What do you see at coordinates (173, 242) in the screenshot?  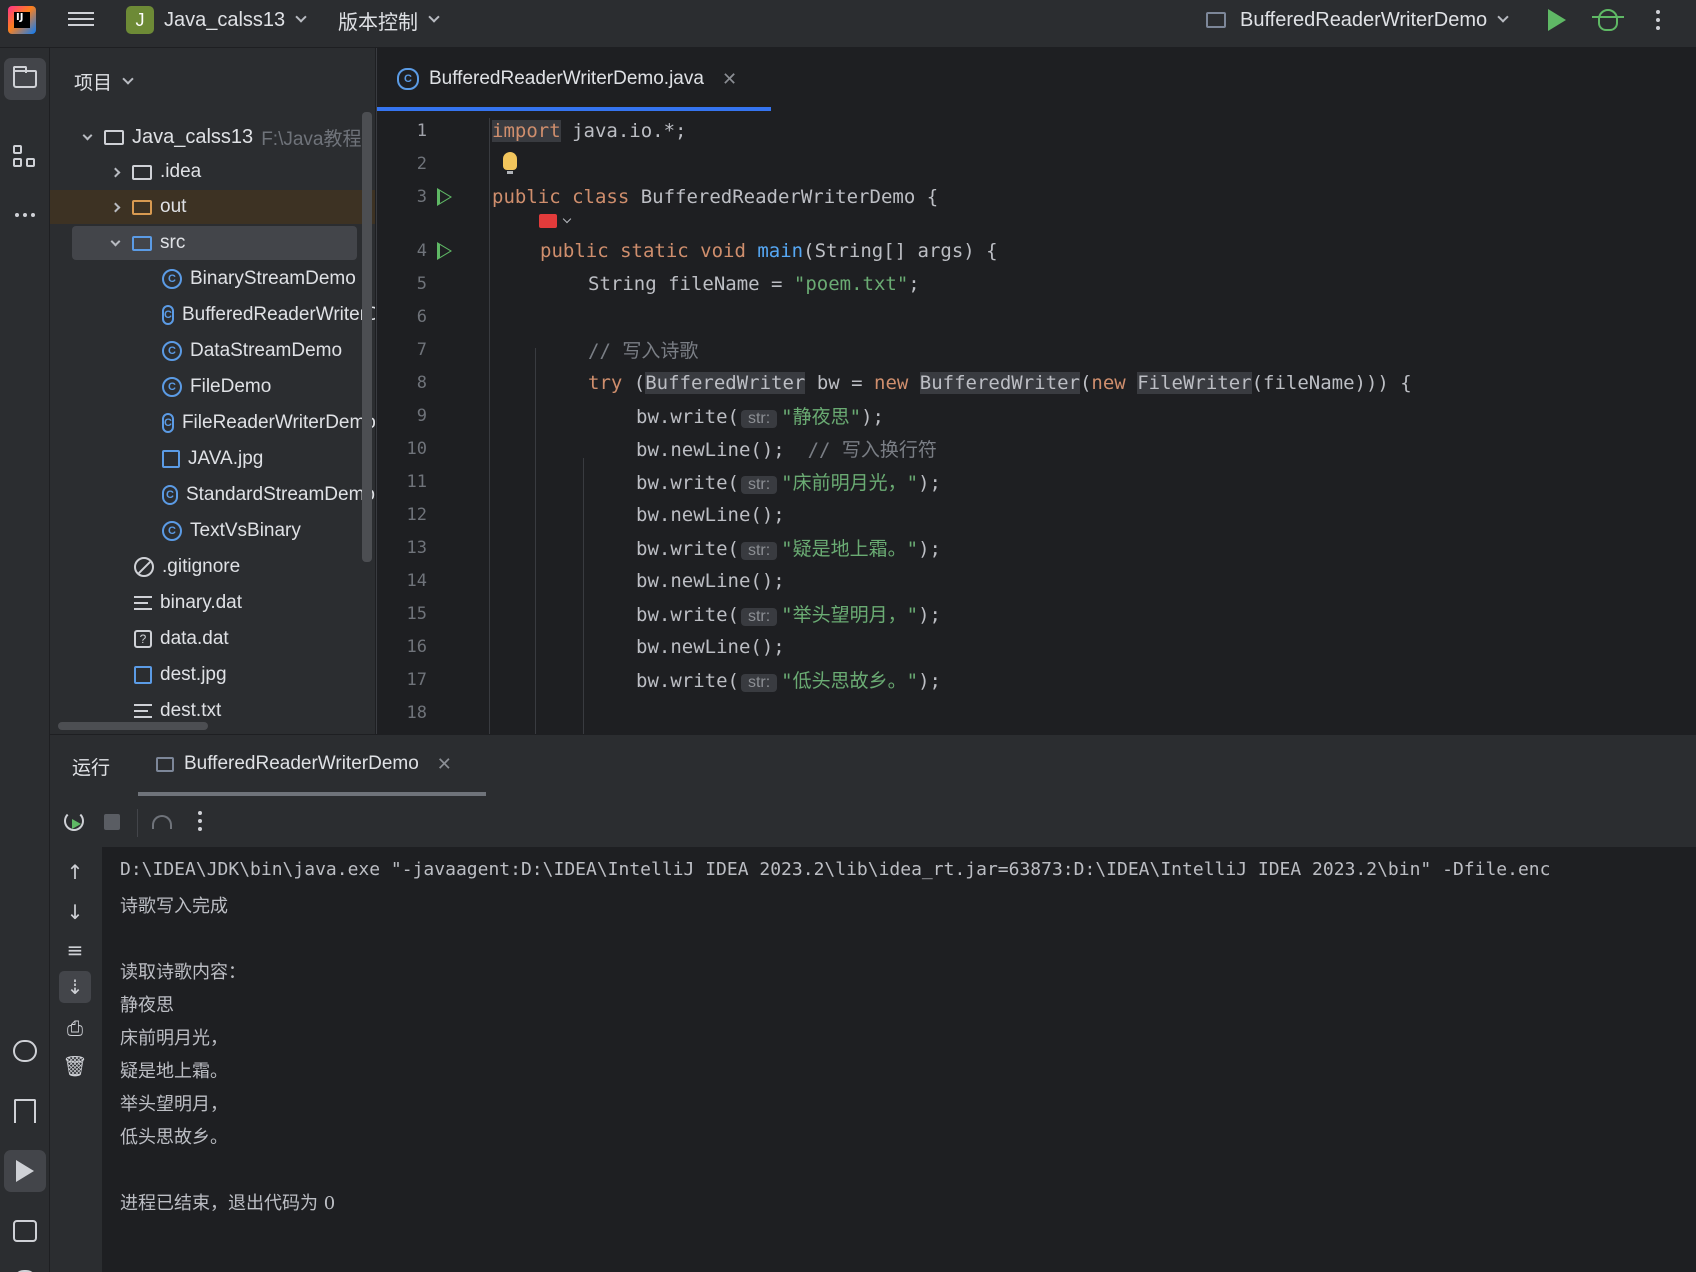 I see `tree-item-label: src` at bounding box center [173, 242].